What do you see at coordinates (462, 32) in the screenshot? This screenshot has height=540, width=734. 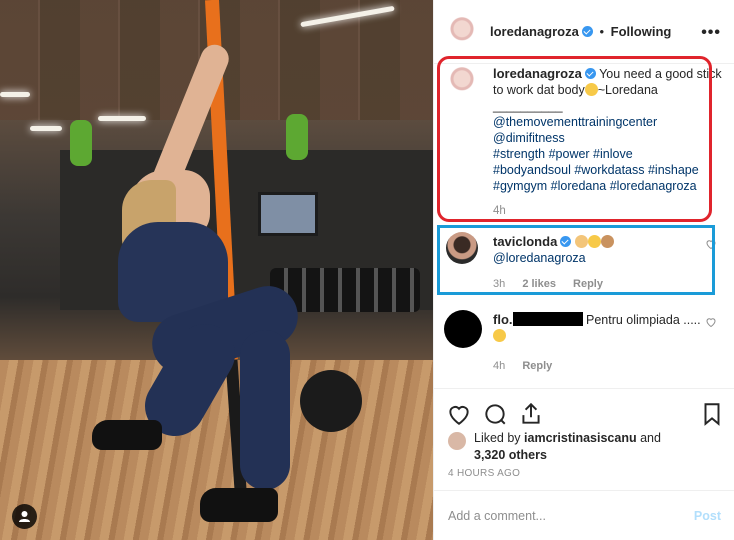 I see `author-avatar` at bounding box center [462, 32].